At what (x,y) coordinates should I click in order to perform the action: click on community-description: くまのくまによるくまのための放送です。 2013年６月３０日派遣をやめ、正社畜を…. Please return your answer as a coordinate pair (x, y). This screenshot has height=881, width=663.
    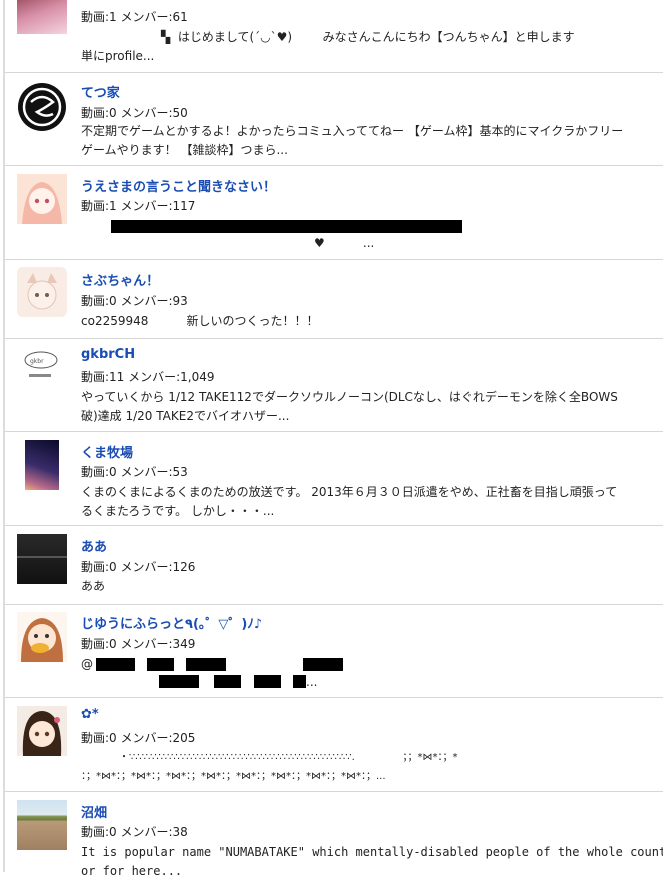
    Looking at the image, I should click on (349, 501).